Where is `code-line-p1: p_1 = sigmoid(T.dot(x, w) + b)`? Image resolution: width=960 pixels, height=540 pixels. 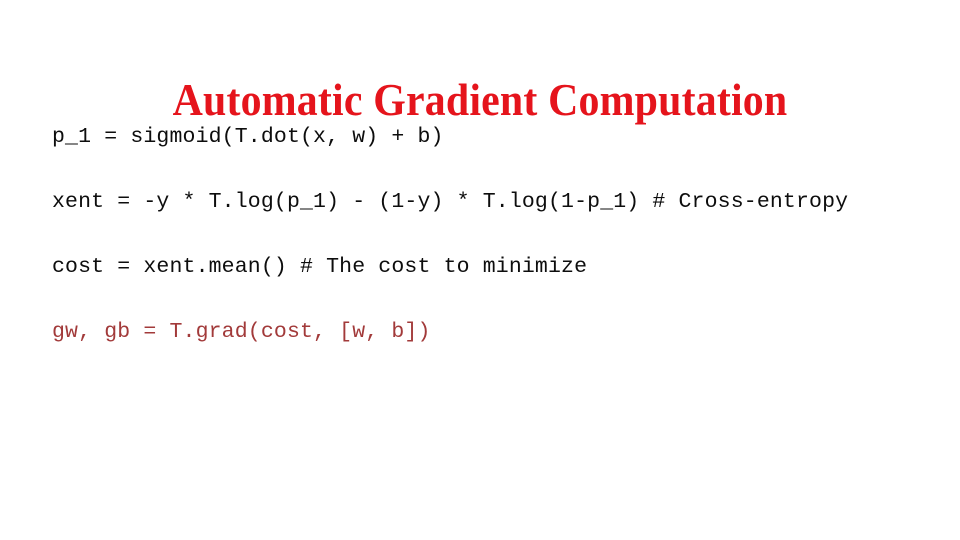 code-line-p1: p_1 = sigmoid(T.dot(x, w) + b) is located at coordinates (248, 137).